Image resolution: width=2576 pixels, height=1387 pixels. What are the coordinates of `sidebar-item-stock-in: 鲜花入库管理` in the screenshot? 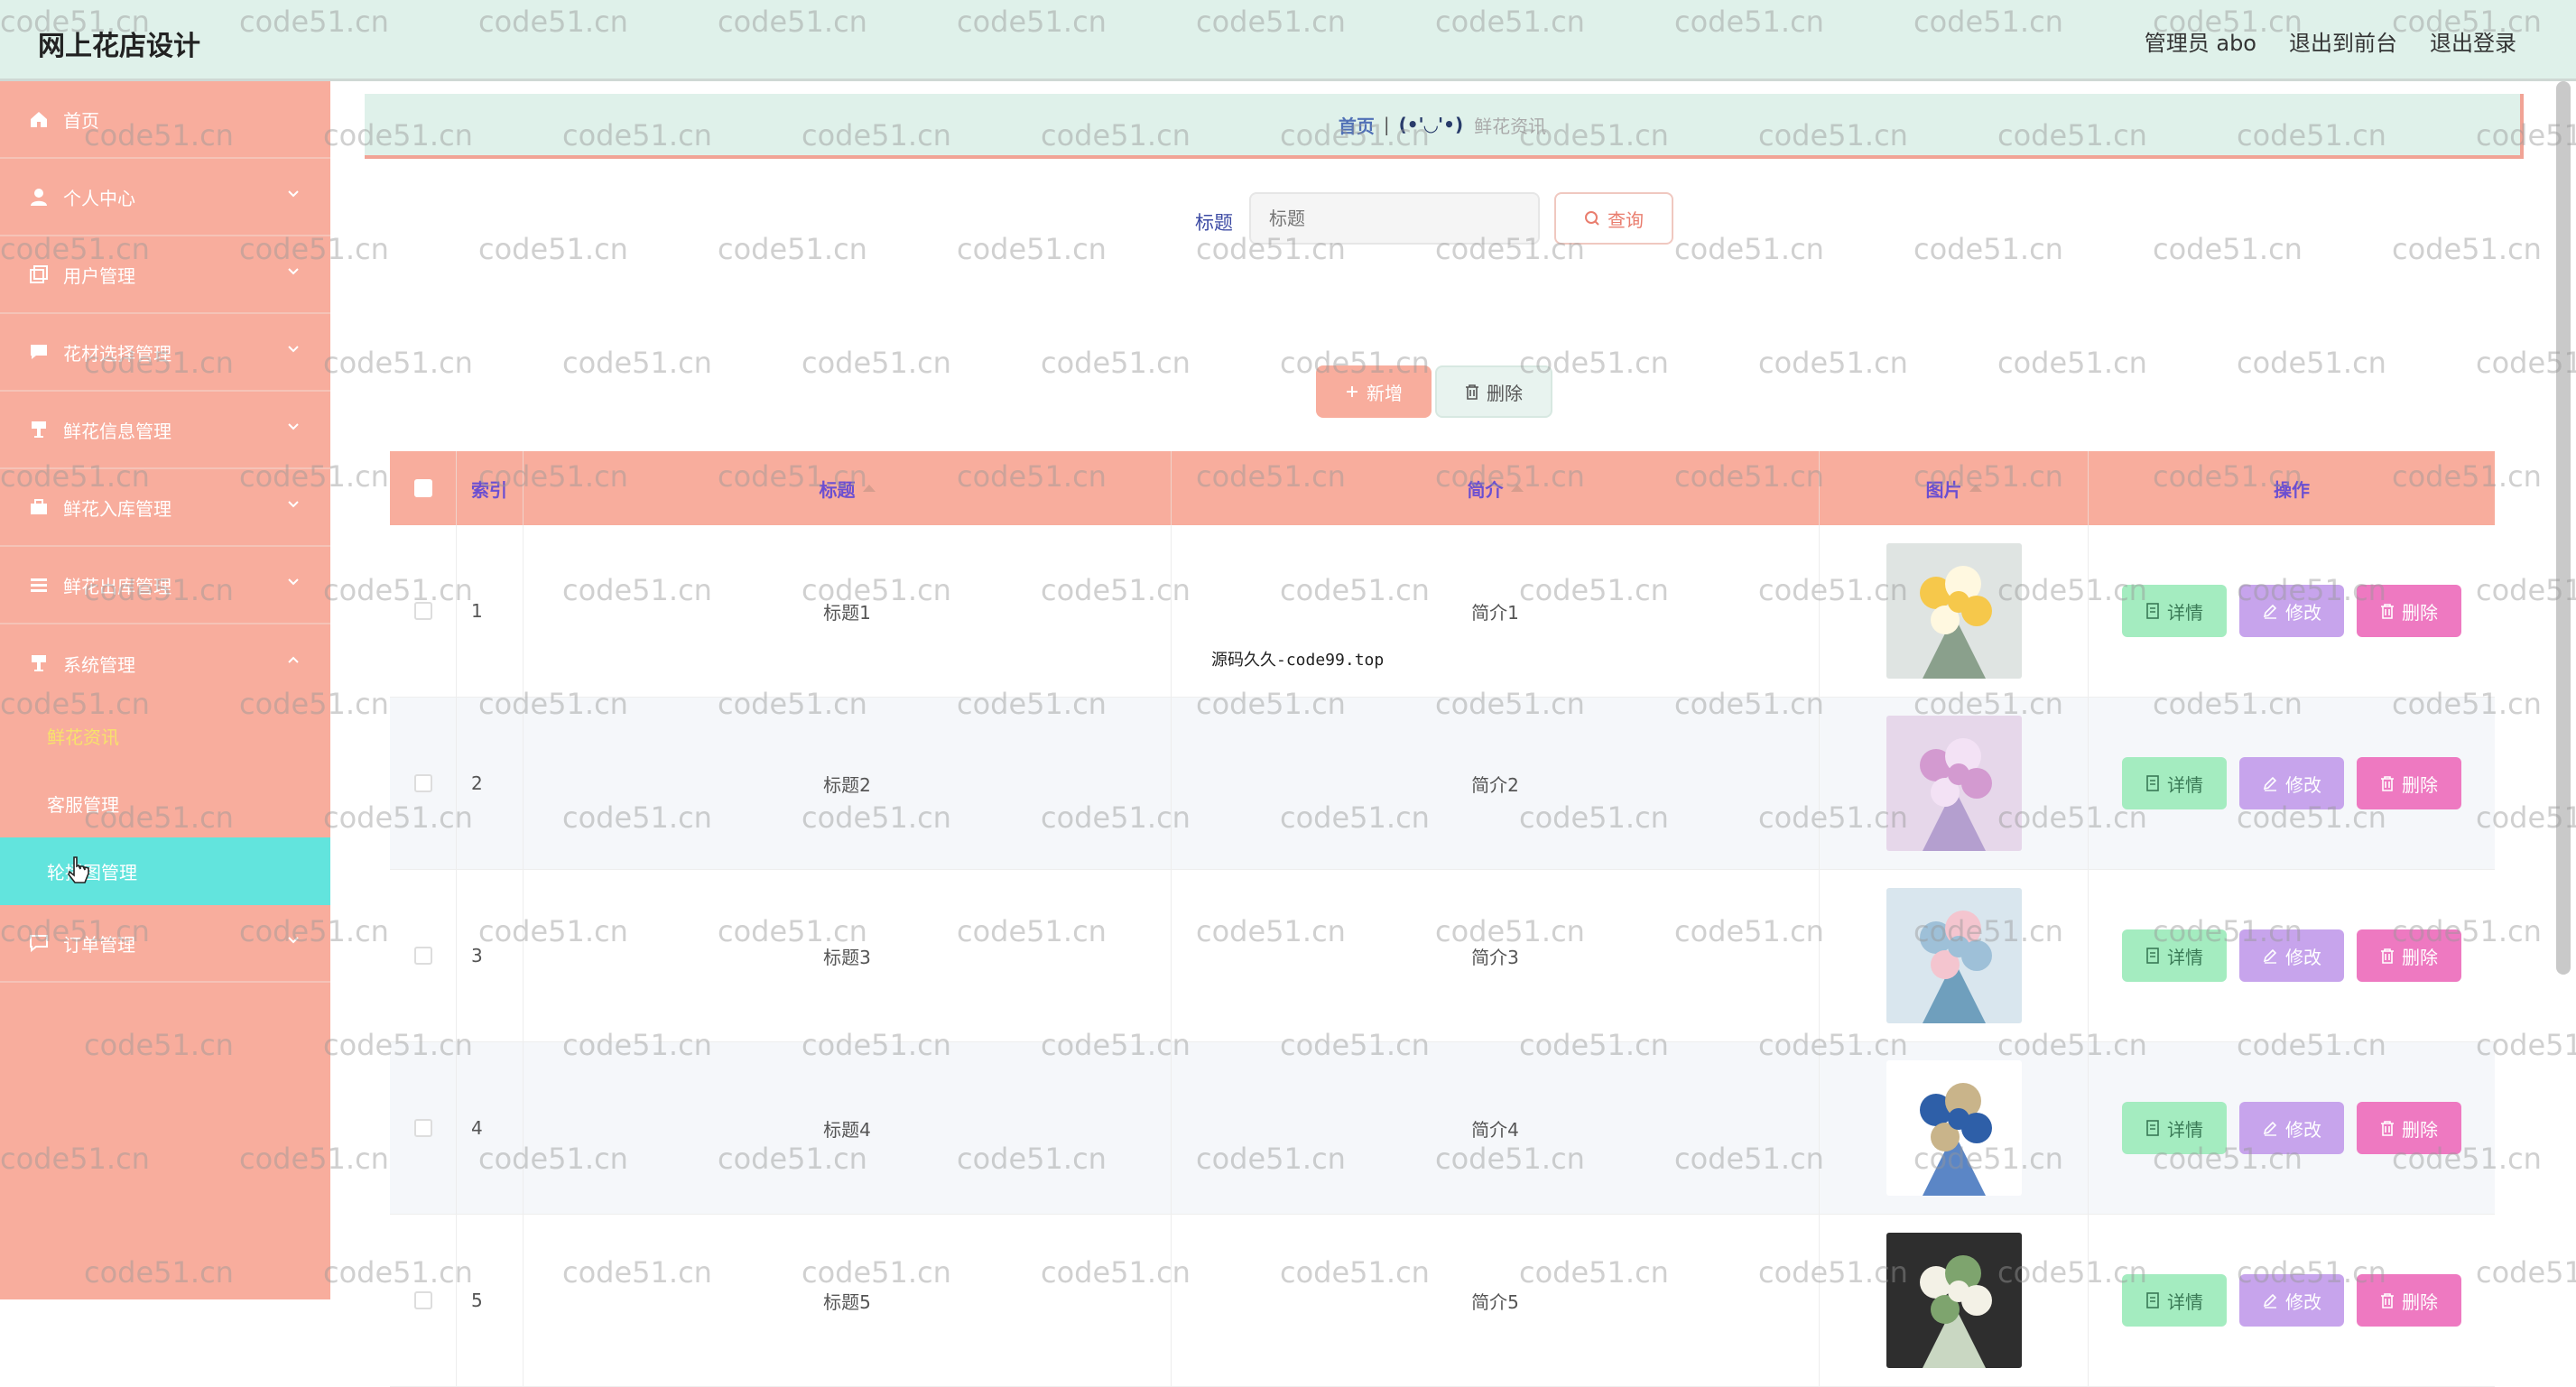 It's located at (165, 508).